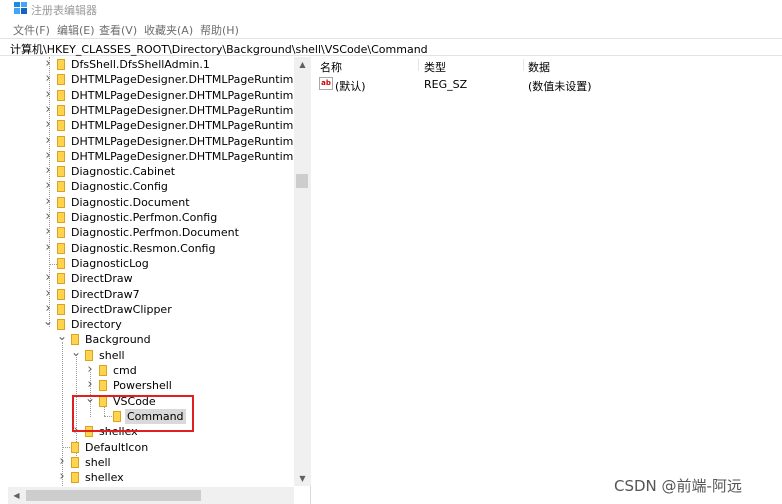  I want to click on value-type: REG_SZ, so click(445, 84).